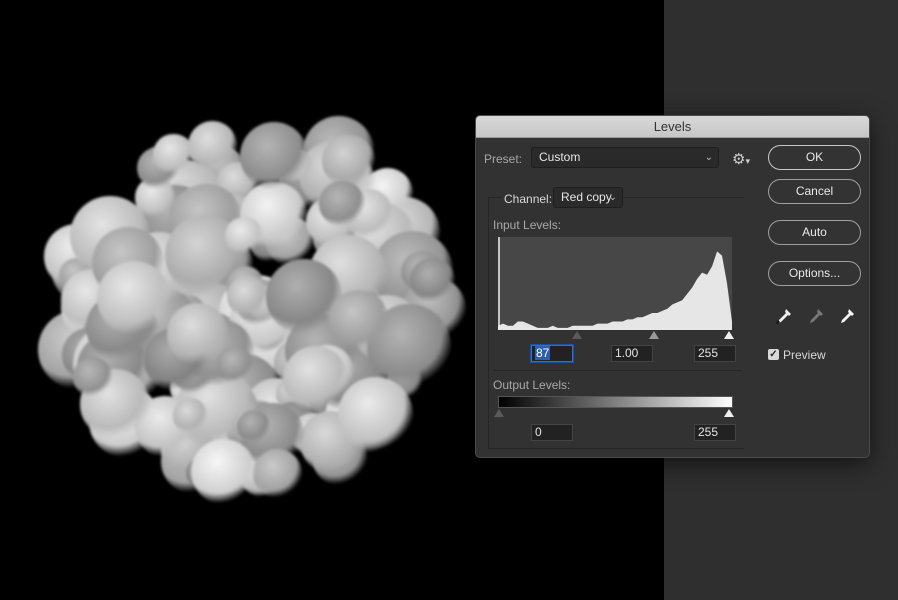 The image size is (898, 600). I want to click on divider, so click(618, 370).